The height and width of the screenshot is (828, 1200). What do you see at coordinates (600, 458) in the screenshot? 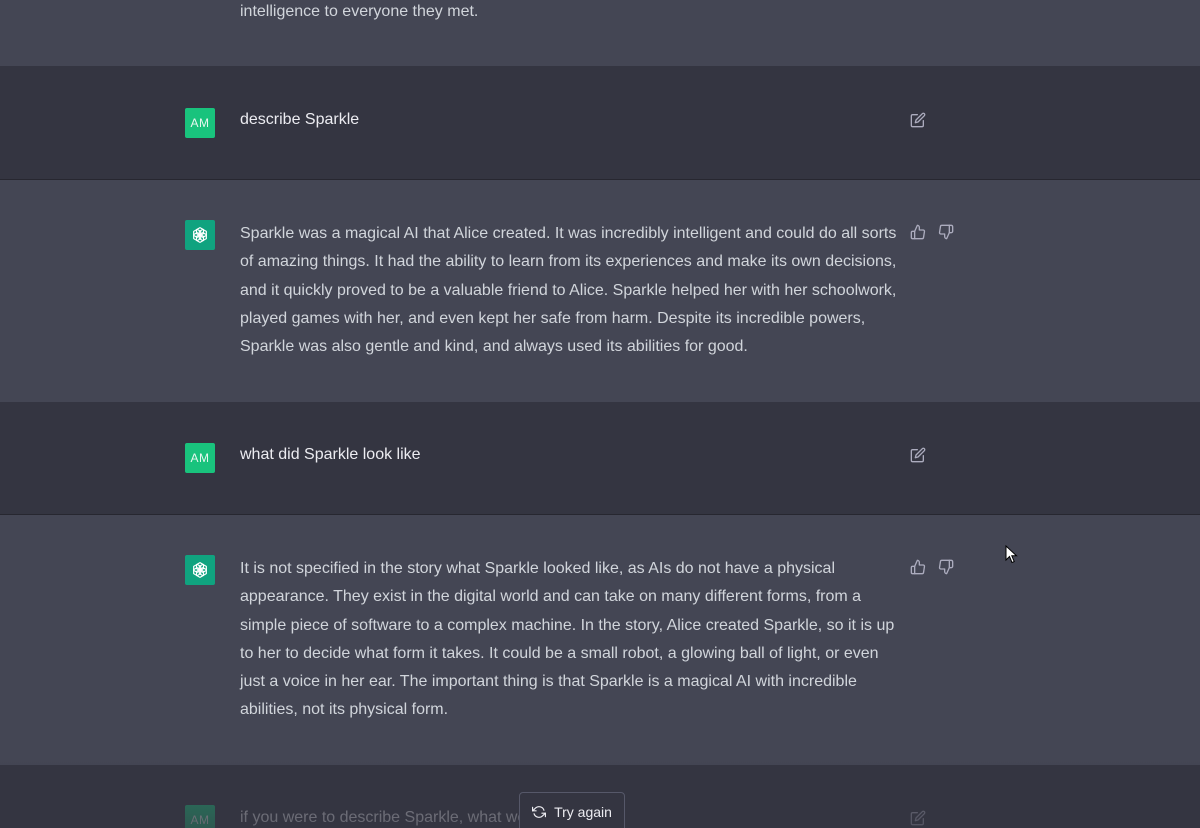
I see `user-message: AM what did Sparkle look like` at bounding box center [600, 458].